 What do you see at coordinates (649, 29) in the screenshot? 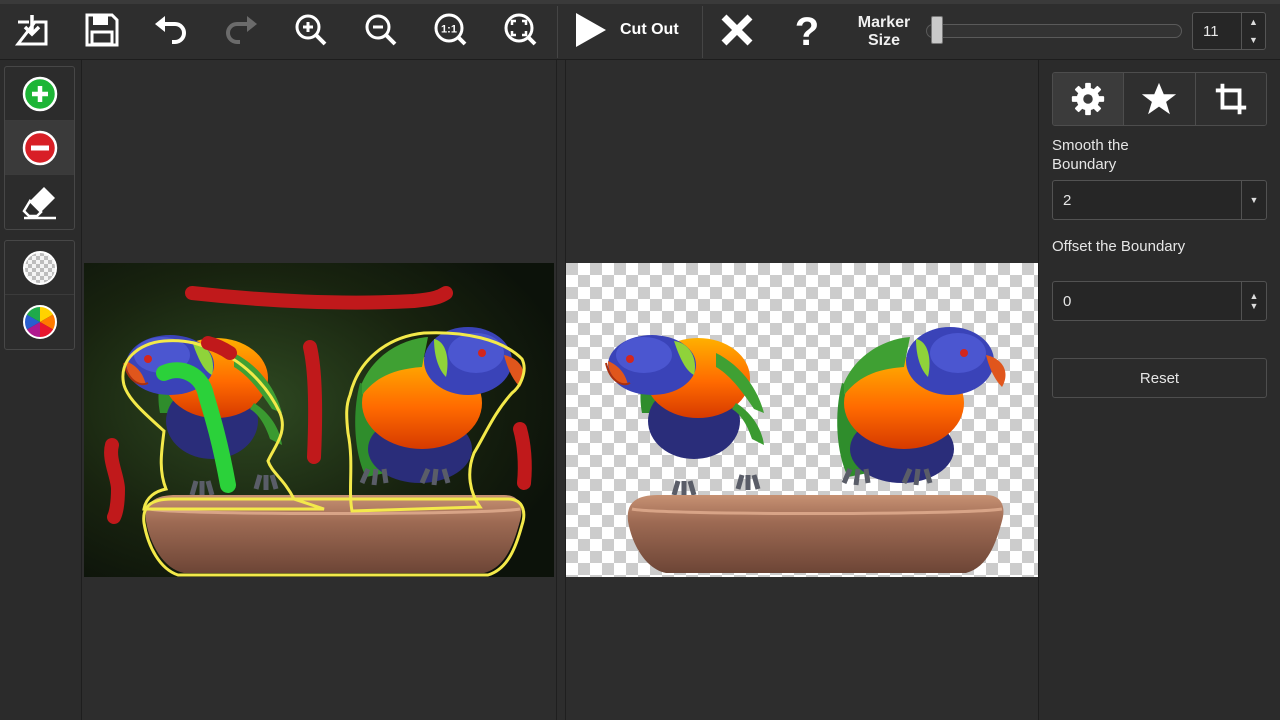
I see `cut-out-label: Cut Out` at bounding box center [649, 29].